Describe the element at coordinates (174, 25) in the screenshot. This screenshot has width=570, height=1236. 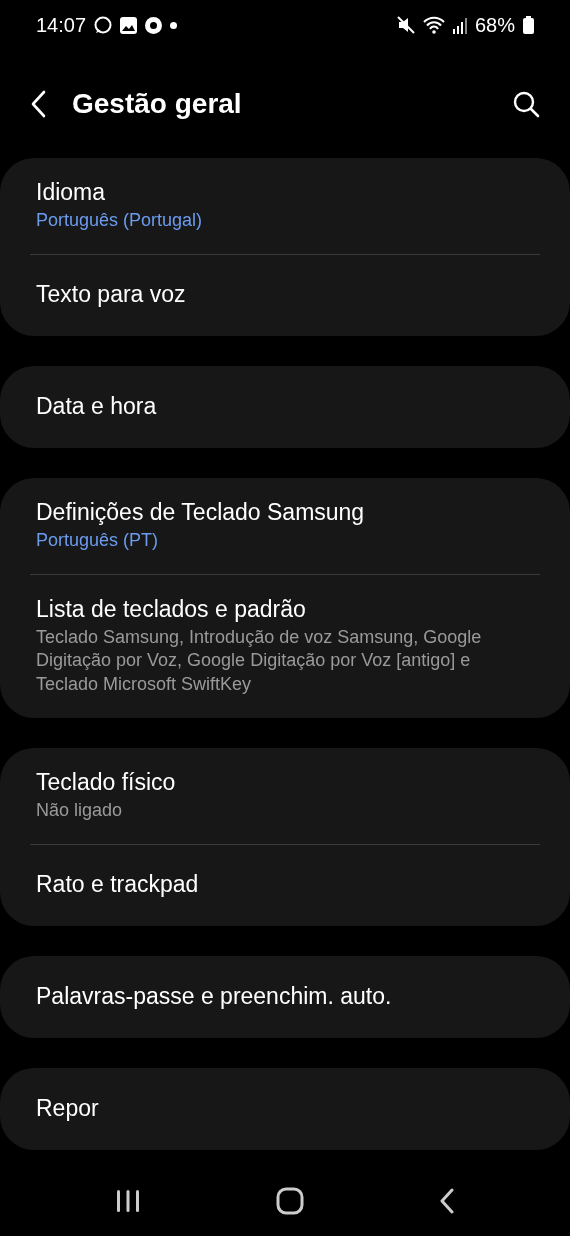
I see `dot-icon` at that location.